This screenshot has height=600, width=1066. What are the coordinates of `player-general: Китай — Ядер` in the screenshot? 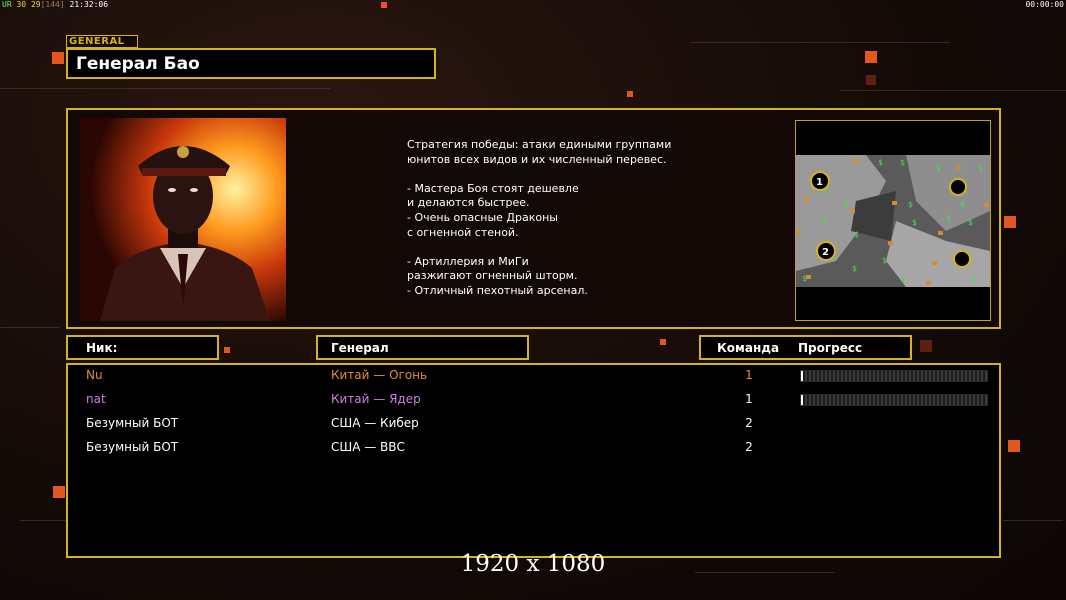 It's located at (376, 399).